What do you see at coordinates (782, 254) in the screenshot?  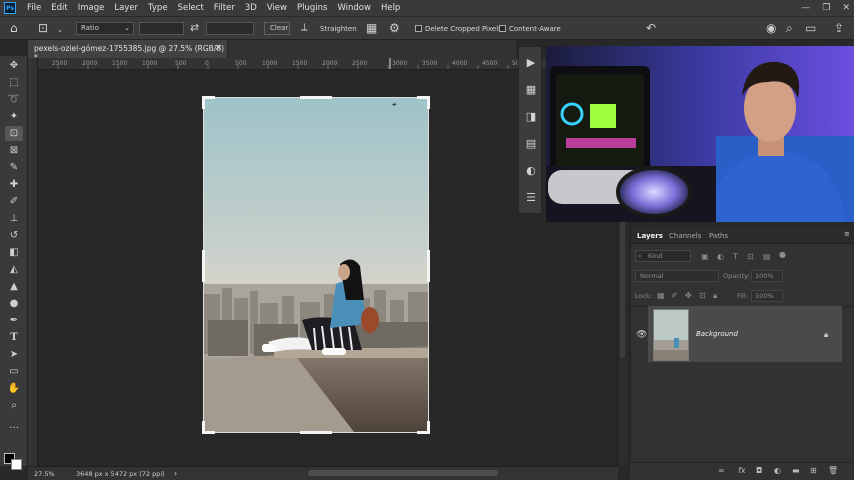 I see `filter-toggle-icon: ●` at bounding box center [782, 254].